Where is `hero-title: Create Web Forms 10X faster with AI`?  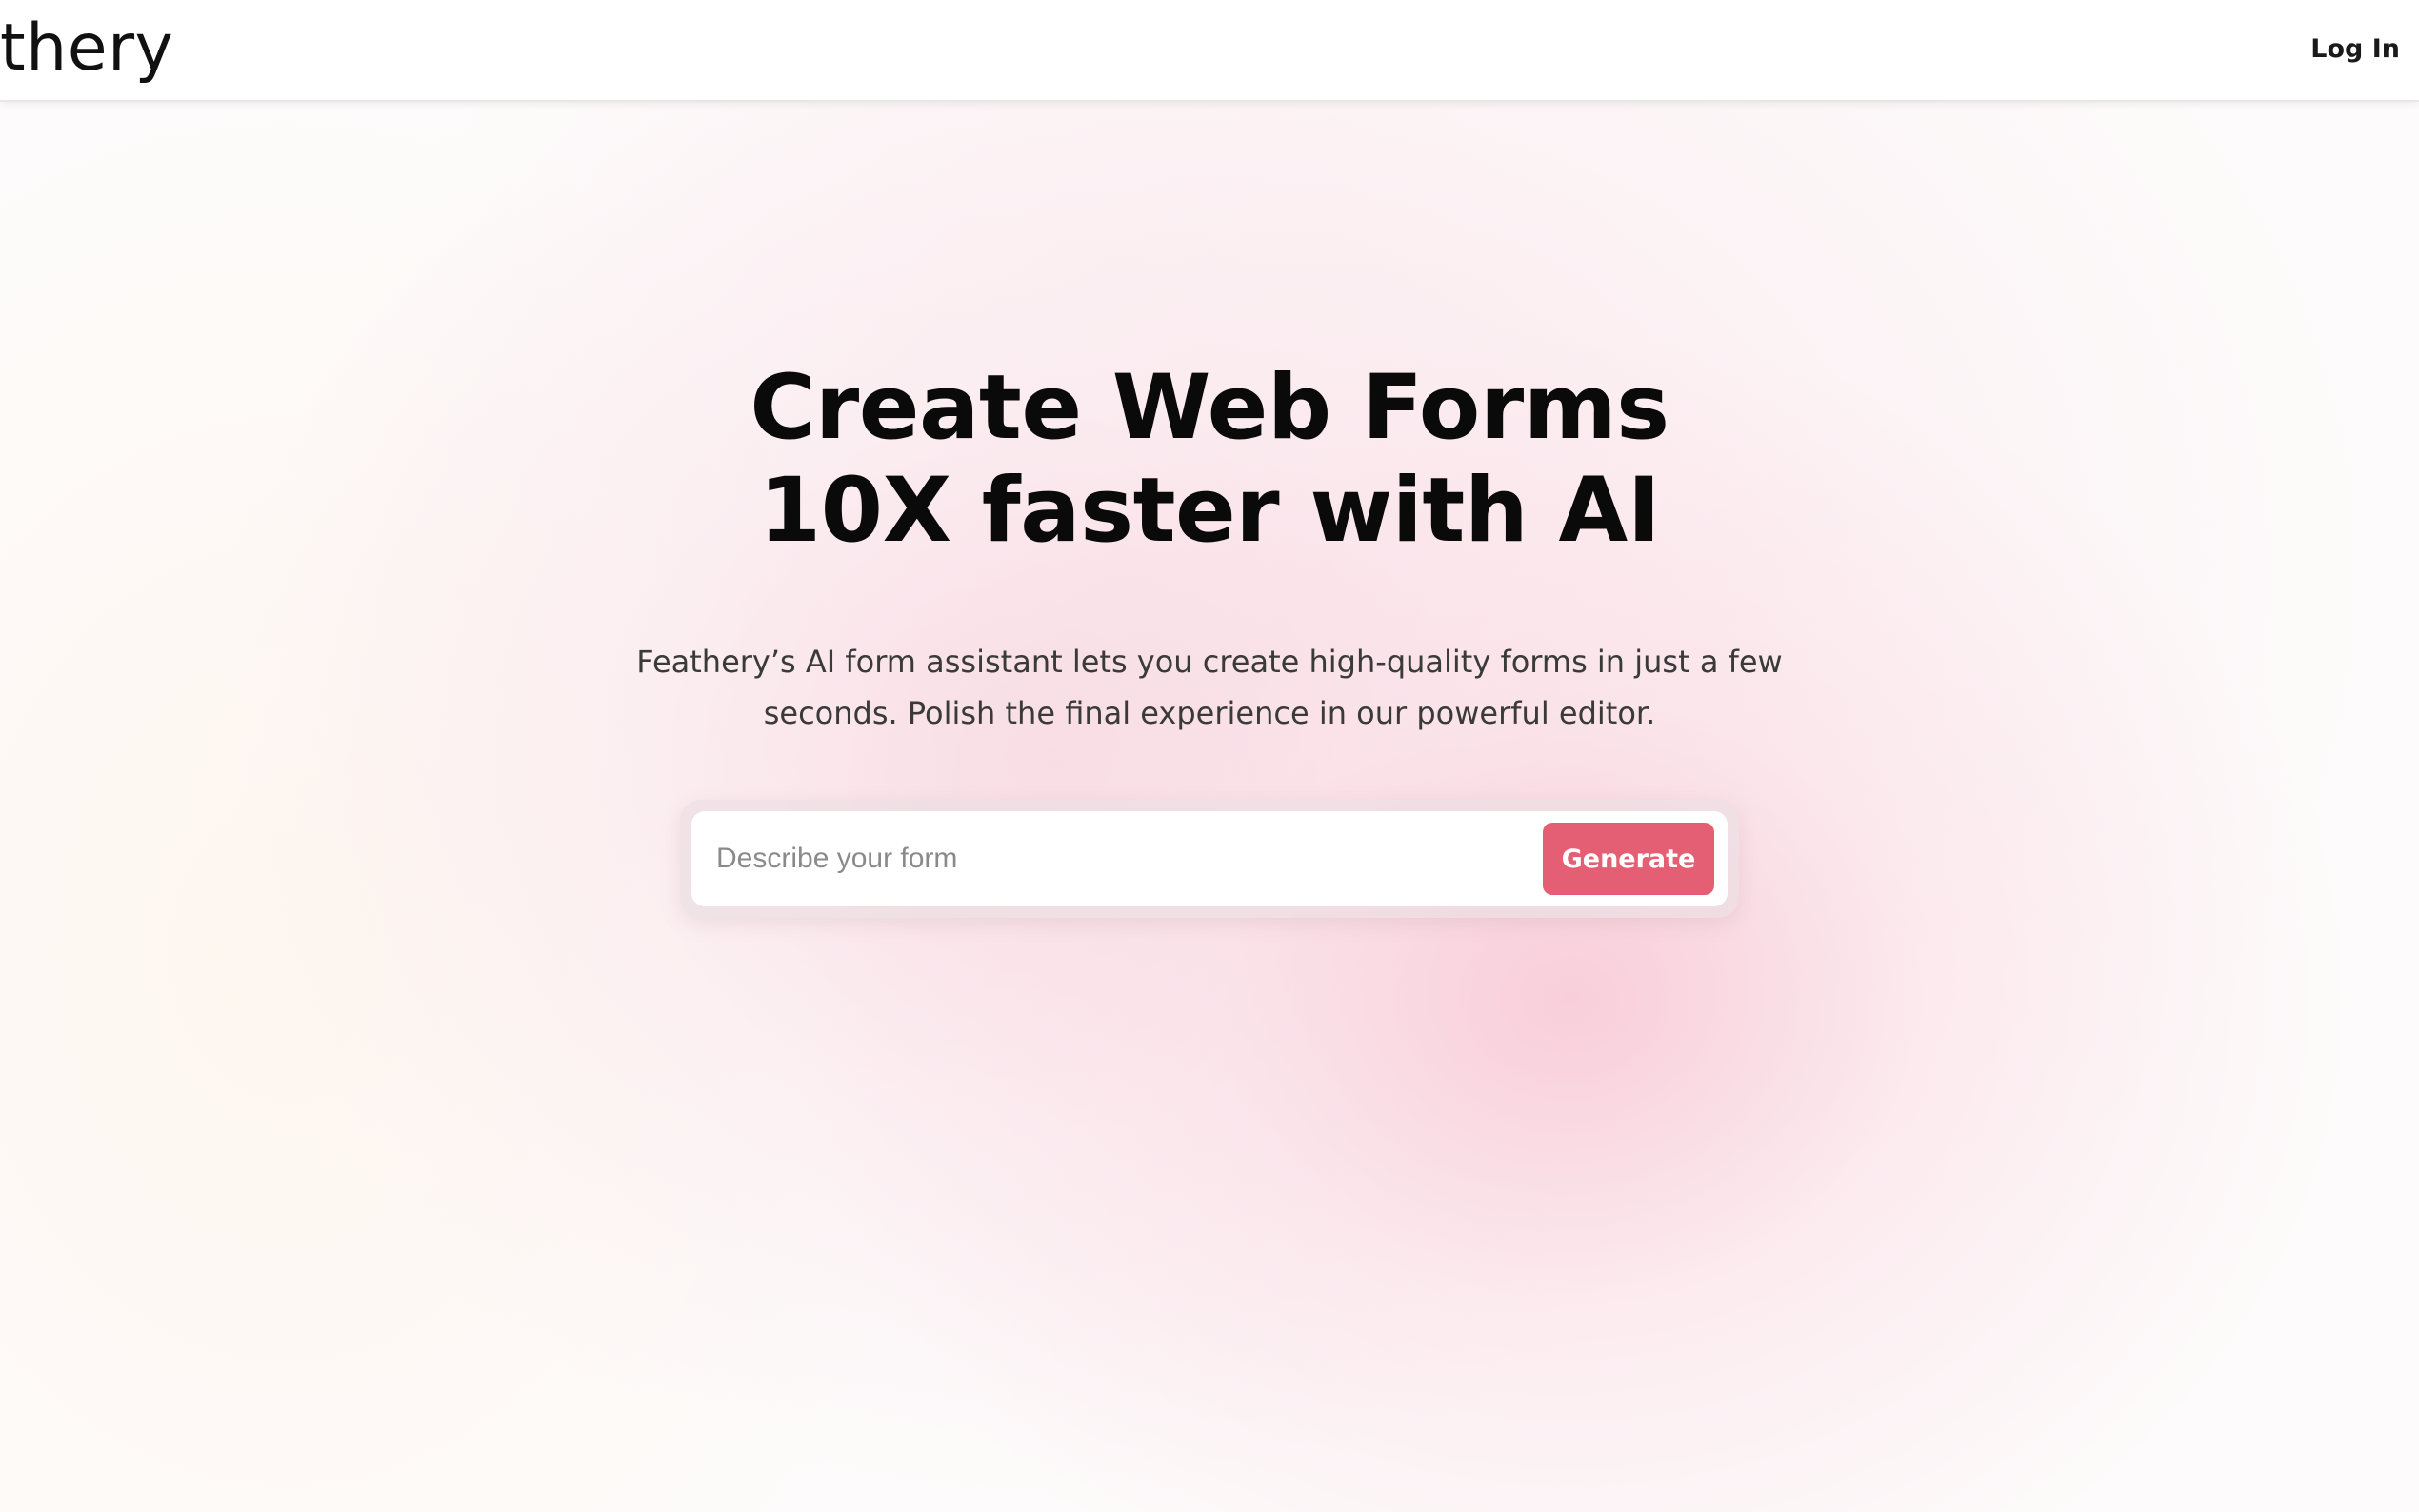 hero-title: Create Web Forms 10X faster with AI is located at coordinates (1209, 460).